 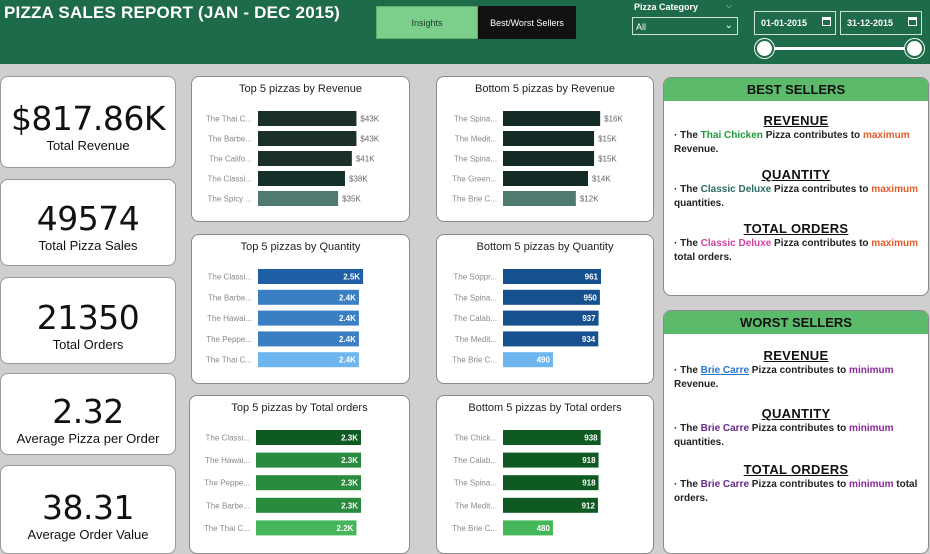 What do you see at coordinates (685, 26) in the screenshot?
I see `pizza-category-select: All ⌄` at bounding box center [685, 26].